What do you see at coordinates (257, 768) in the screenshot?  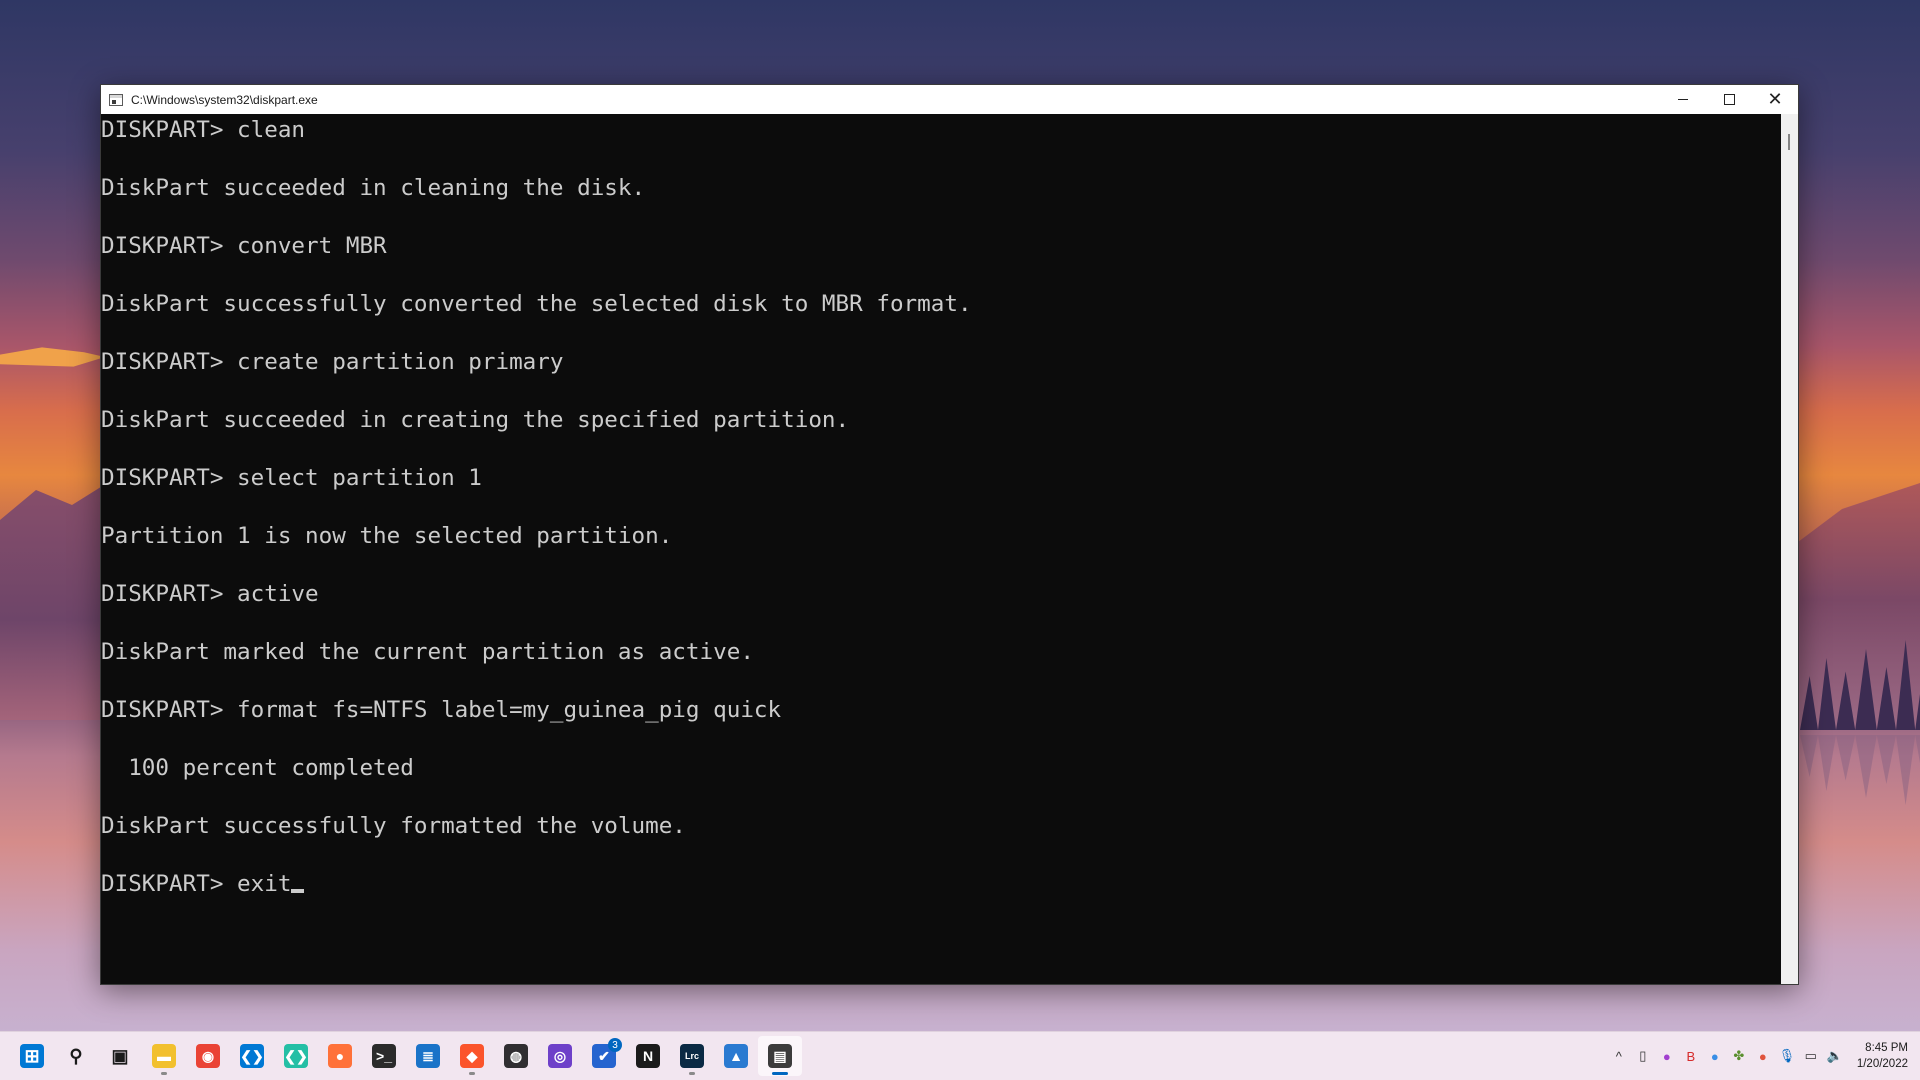 I see `console-line: 100 percent completed` at bounding box center [257, 768].